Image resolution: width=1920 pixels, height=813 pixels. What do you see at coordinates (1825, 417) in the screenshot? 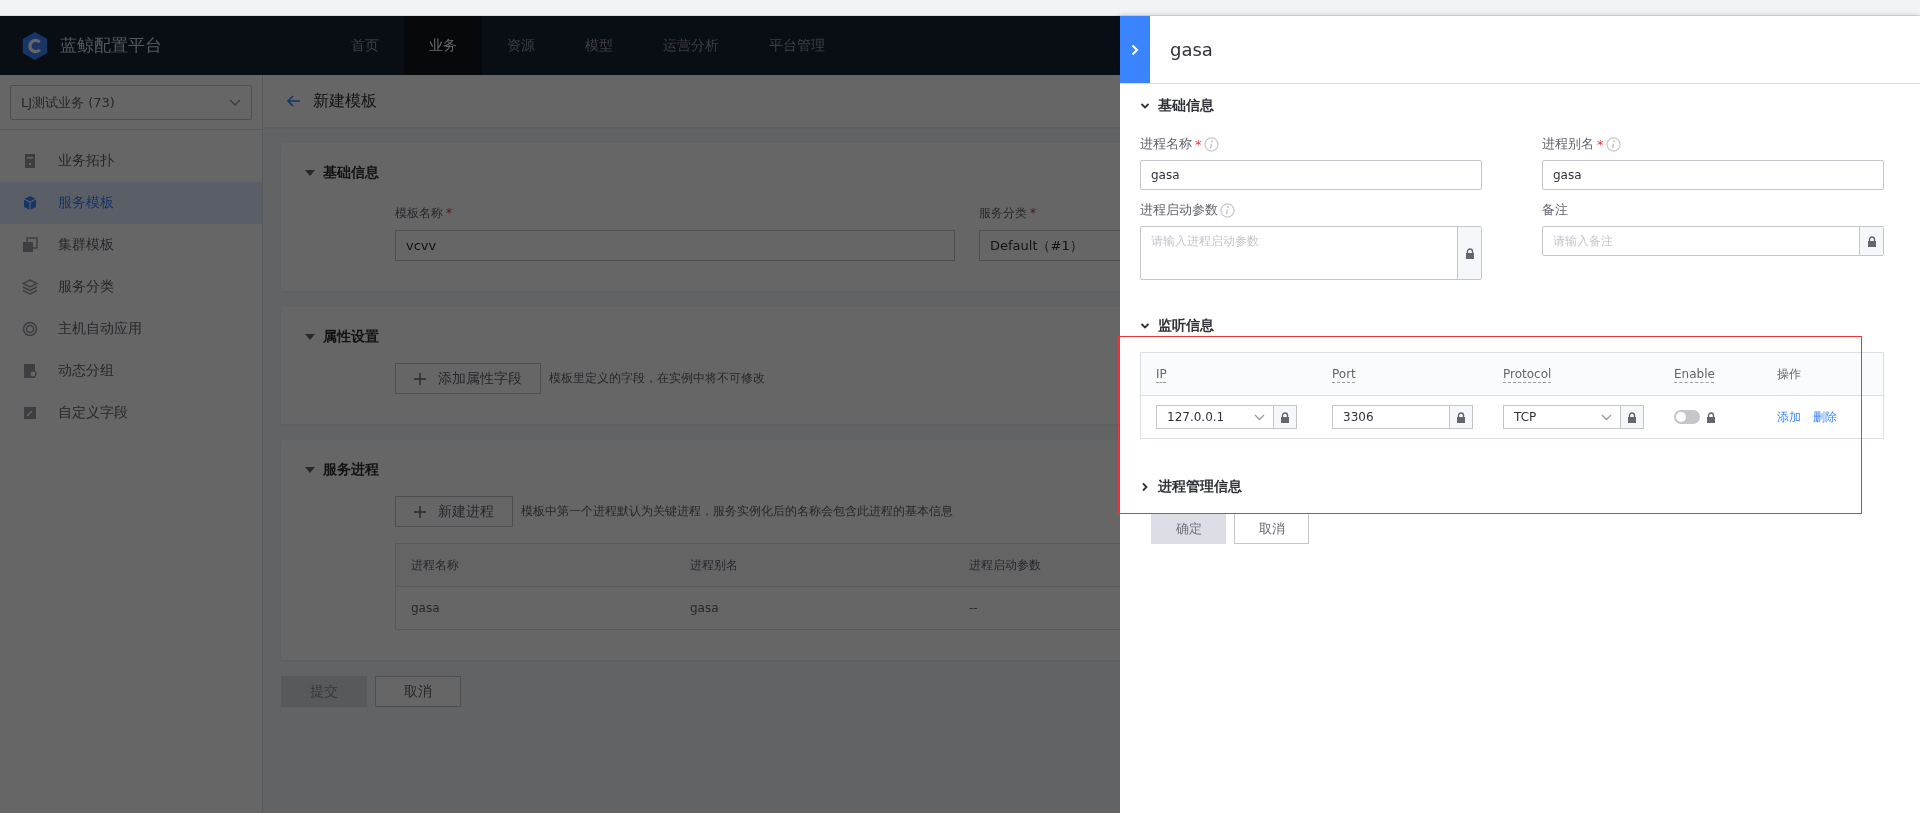
I see `delete-link: 删除` at bounding box center [1825, 417].